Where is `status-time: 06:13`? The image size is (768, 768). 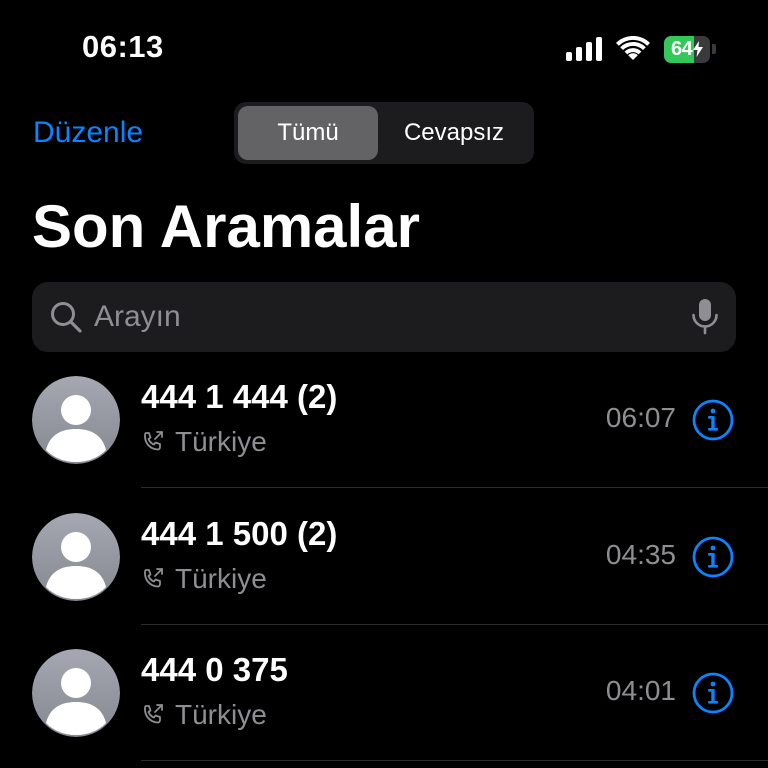 status-time: 06:13 is located at coordinates (123, 46).